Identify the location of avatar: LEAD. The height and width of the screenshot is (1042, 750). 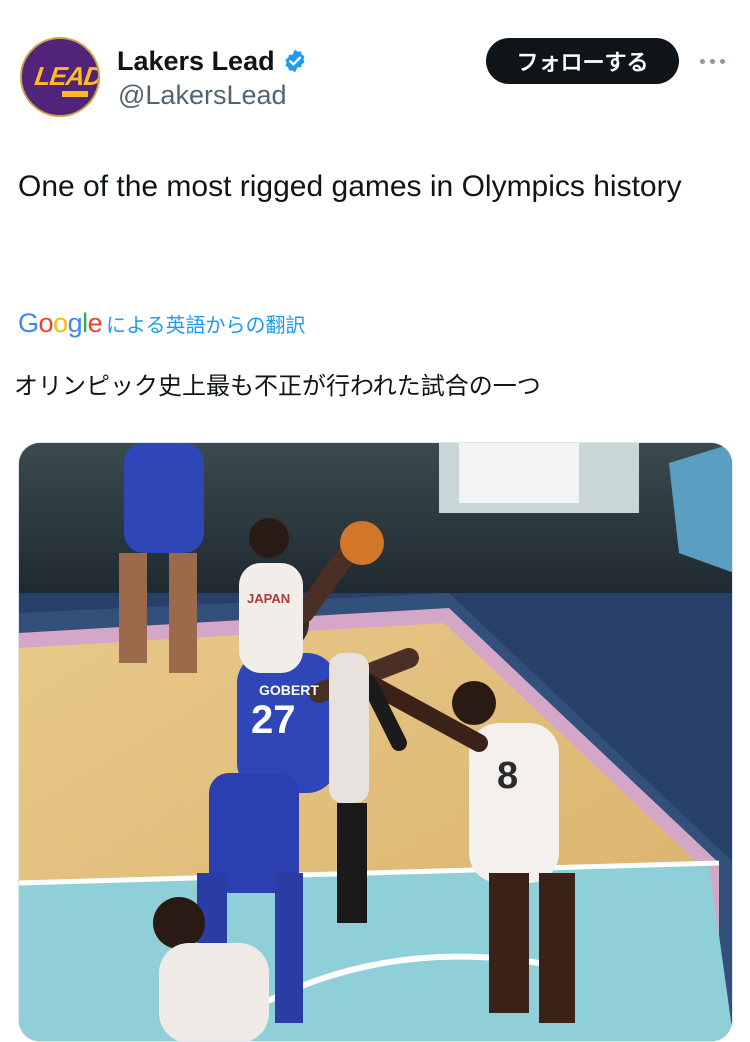
(60, 77).